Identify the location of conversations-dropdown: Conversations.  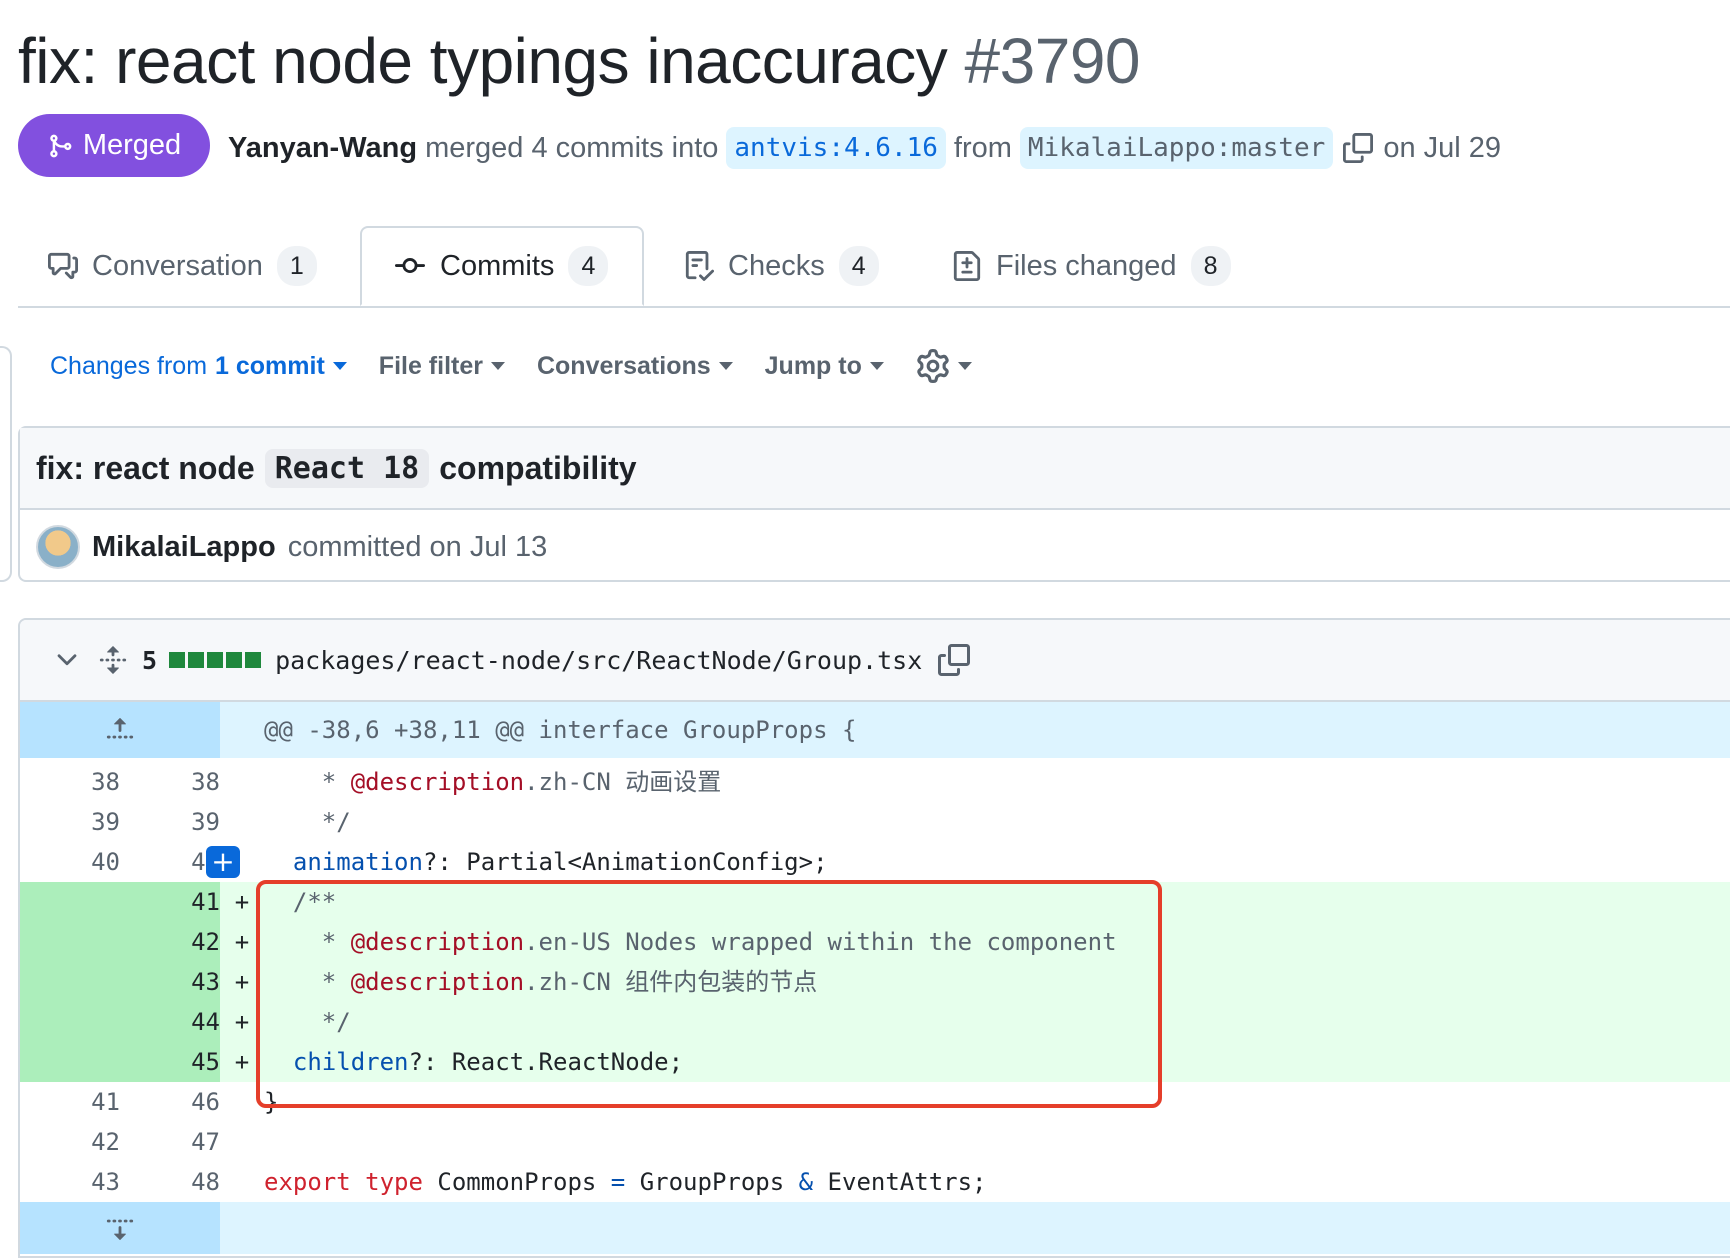
(635, 366).